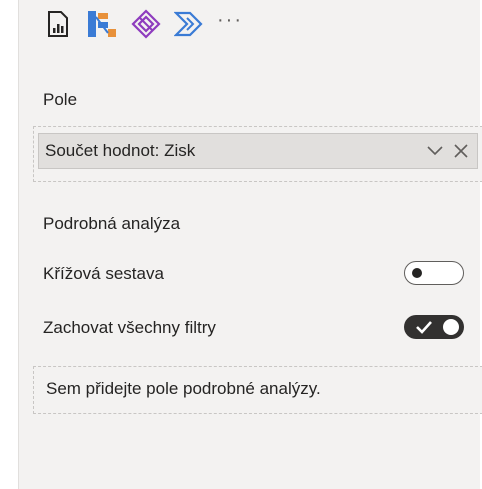  I want to click on close-icon, so click(461, 151).